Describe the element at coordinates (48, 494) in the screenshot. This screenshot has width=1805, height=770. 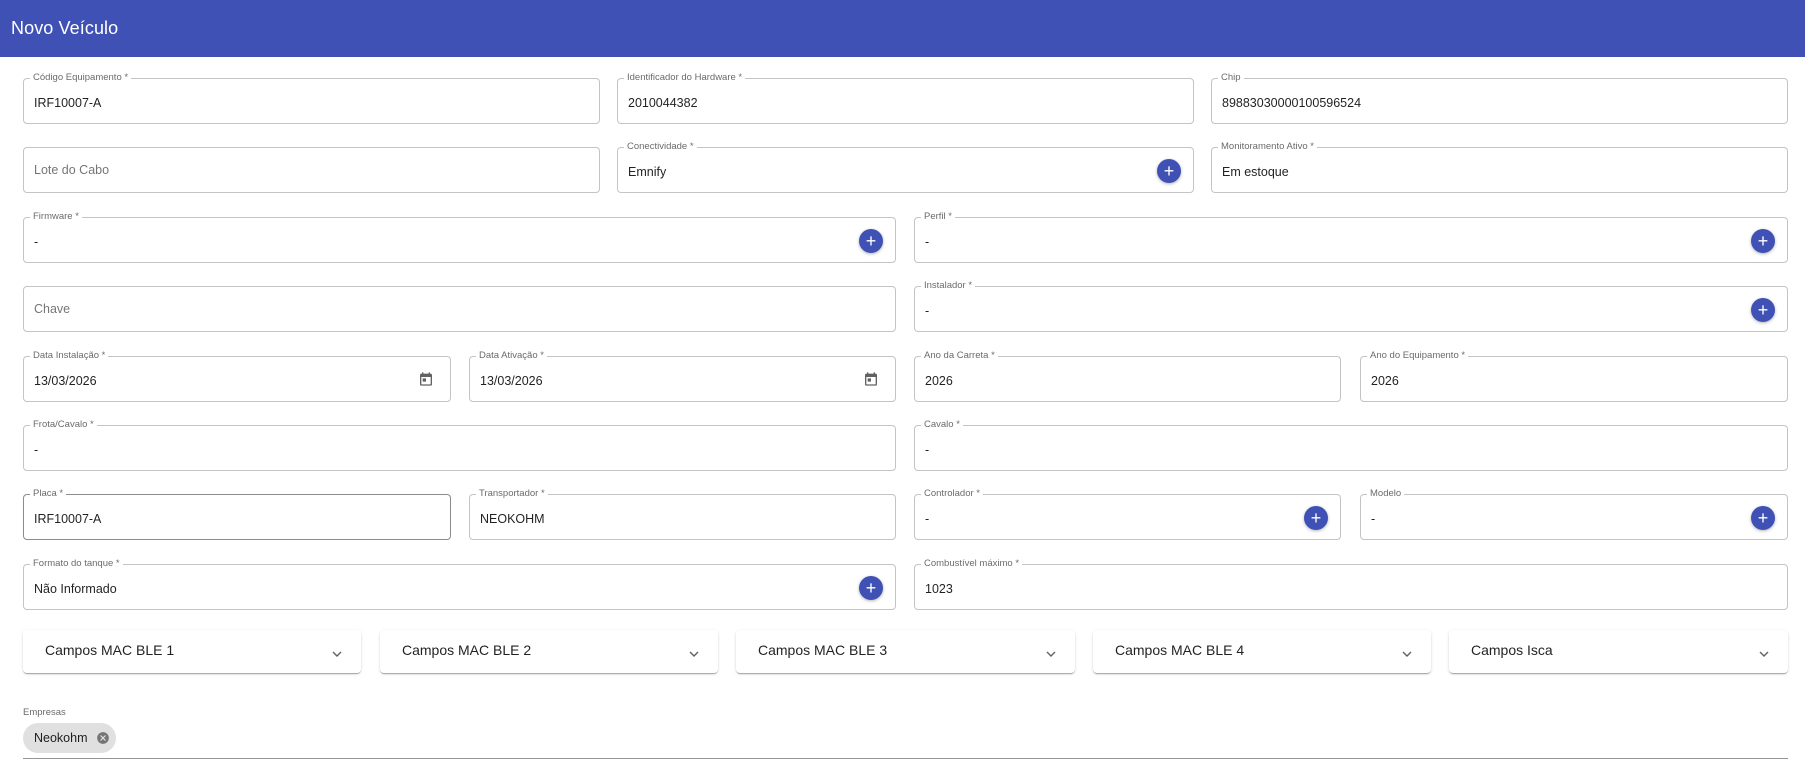
I see `placa-label: Placa *` at that location.